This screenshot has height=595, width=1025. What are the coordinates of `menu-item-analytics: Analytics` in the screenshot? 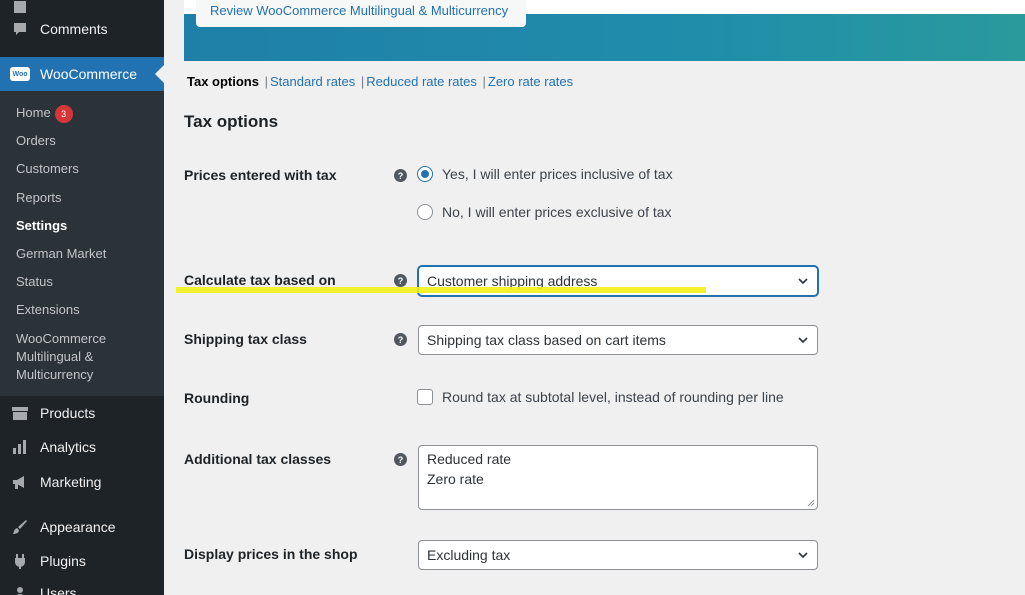 It's located at (82, 447).